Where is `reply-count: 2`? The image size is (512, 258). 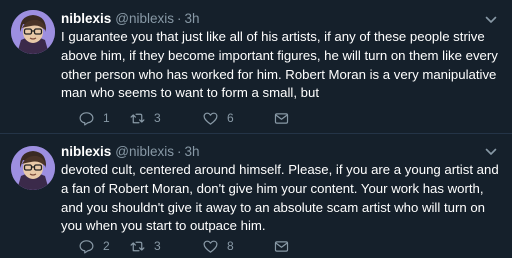 reply-count: 2 is located at coordinates (106, 246).